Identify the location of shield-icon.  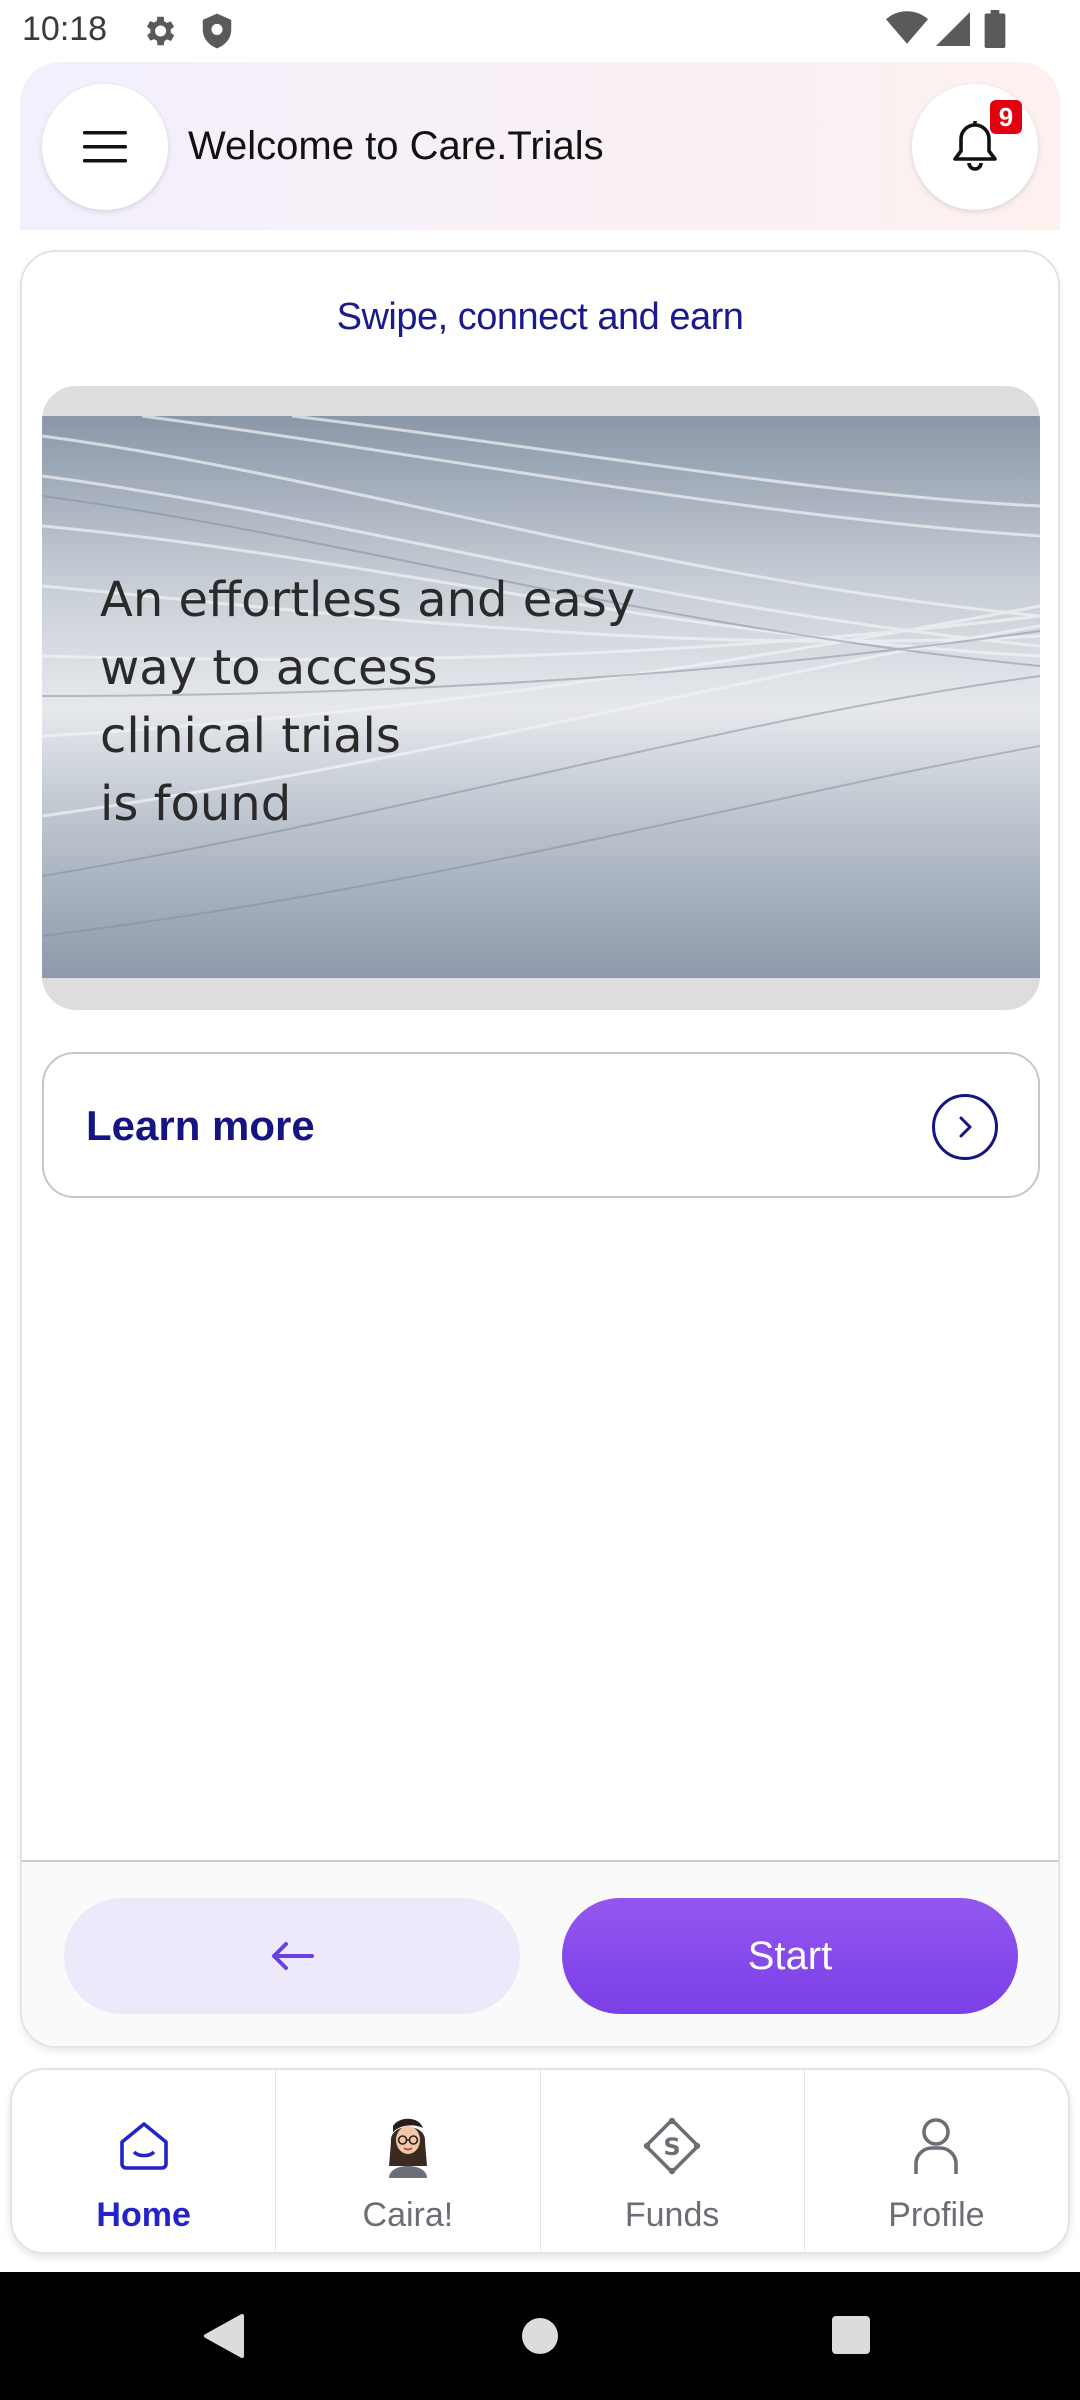
(217, 33).